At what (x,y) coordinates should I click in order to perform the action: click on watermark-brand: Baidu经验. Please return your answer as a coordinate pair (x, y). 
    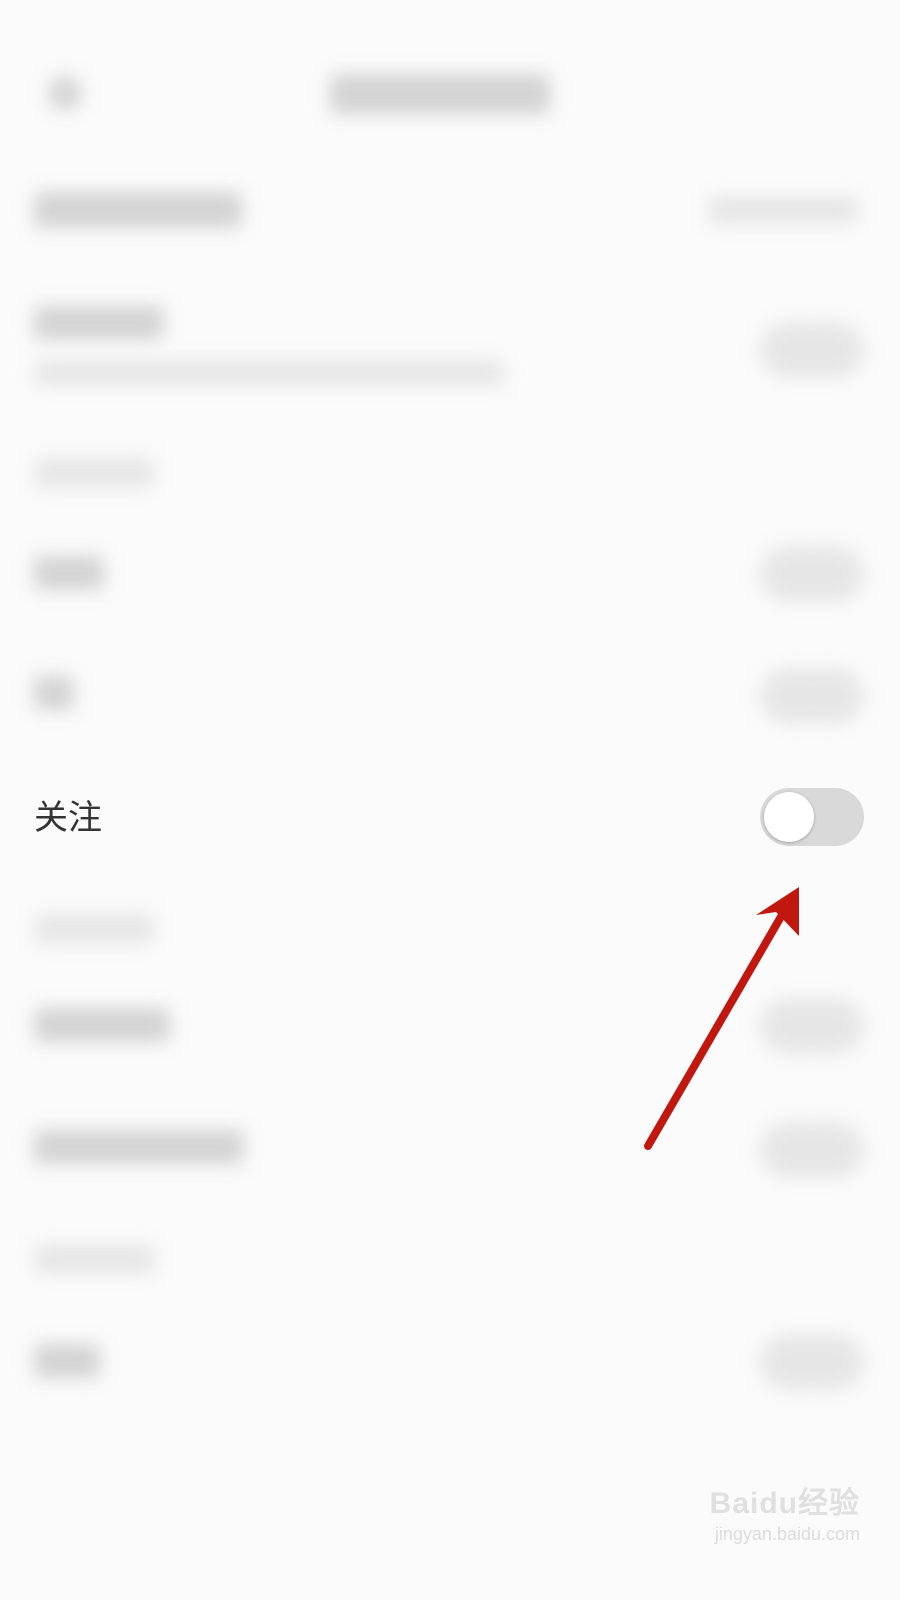
    Looking at the image, I should click on (784, 1503).